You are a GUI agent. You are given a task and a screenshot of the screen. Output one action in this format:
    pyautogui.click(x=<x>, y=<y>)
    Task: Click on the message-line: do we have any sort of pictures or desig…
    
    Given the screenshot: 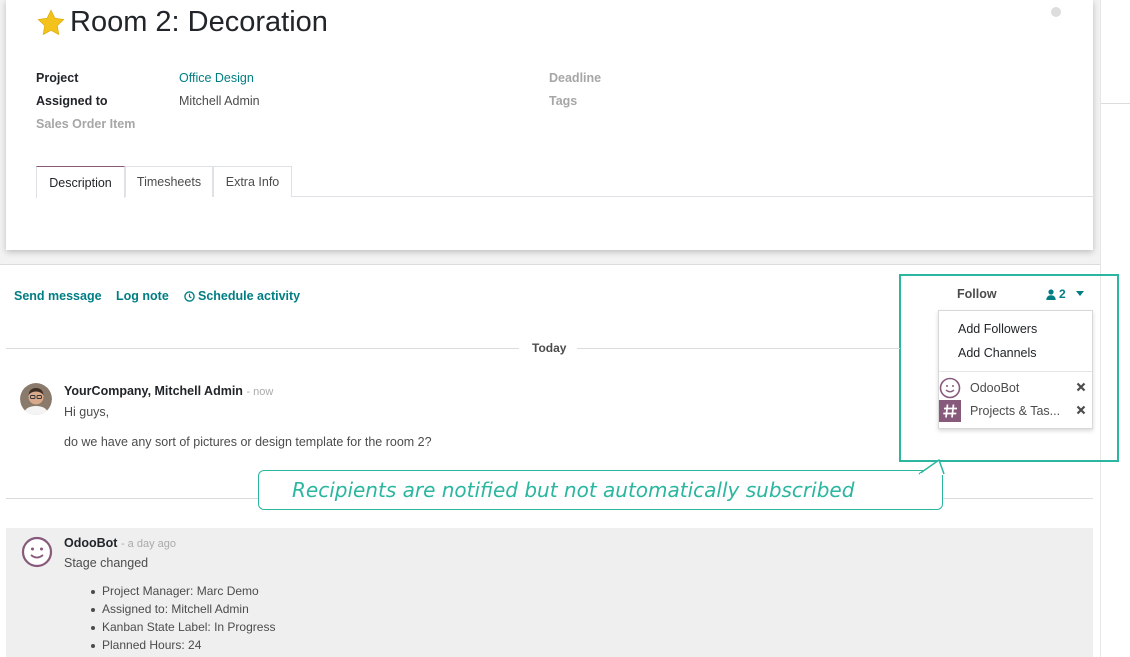 What is the action you would take?
    pyautogui.click(x=248, y=442)
    